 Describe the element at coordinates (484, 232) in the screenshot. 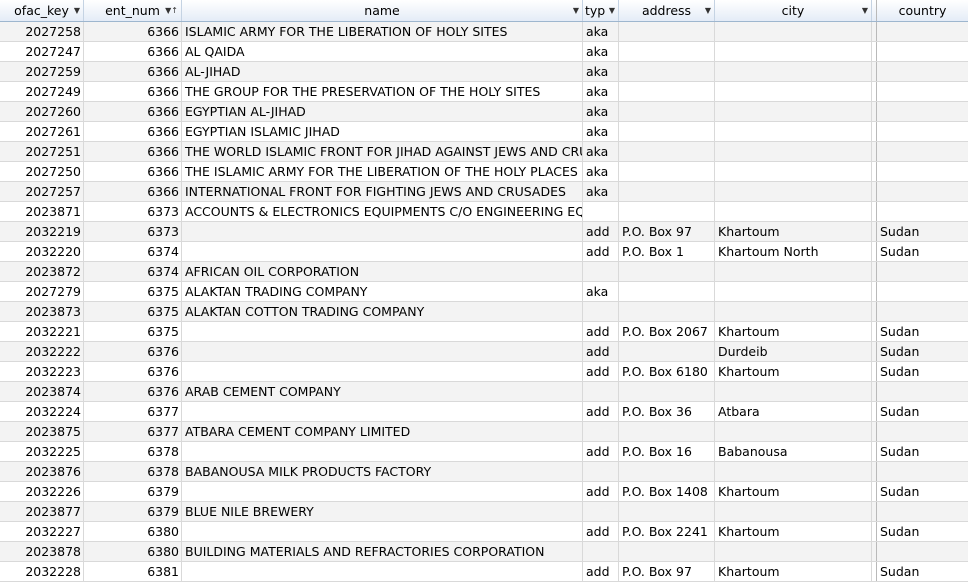

I see `table-row: 2032219 6373 add P.O. Box 97 Khartoum Sudan` at that location.